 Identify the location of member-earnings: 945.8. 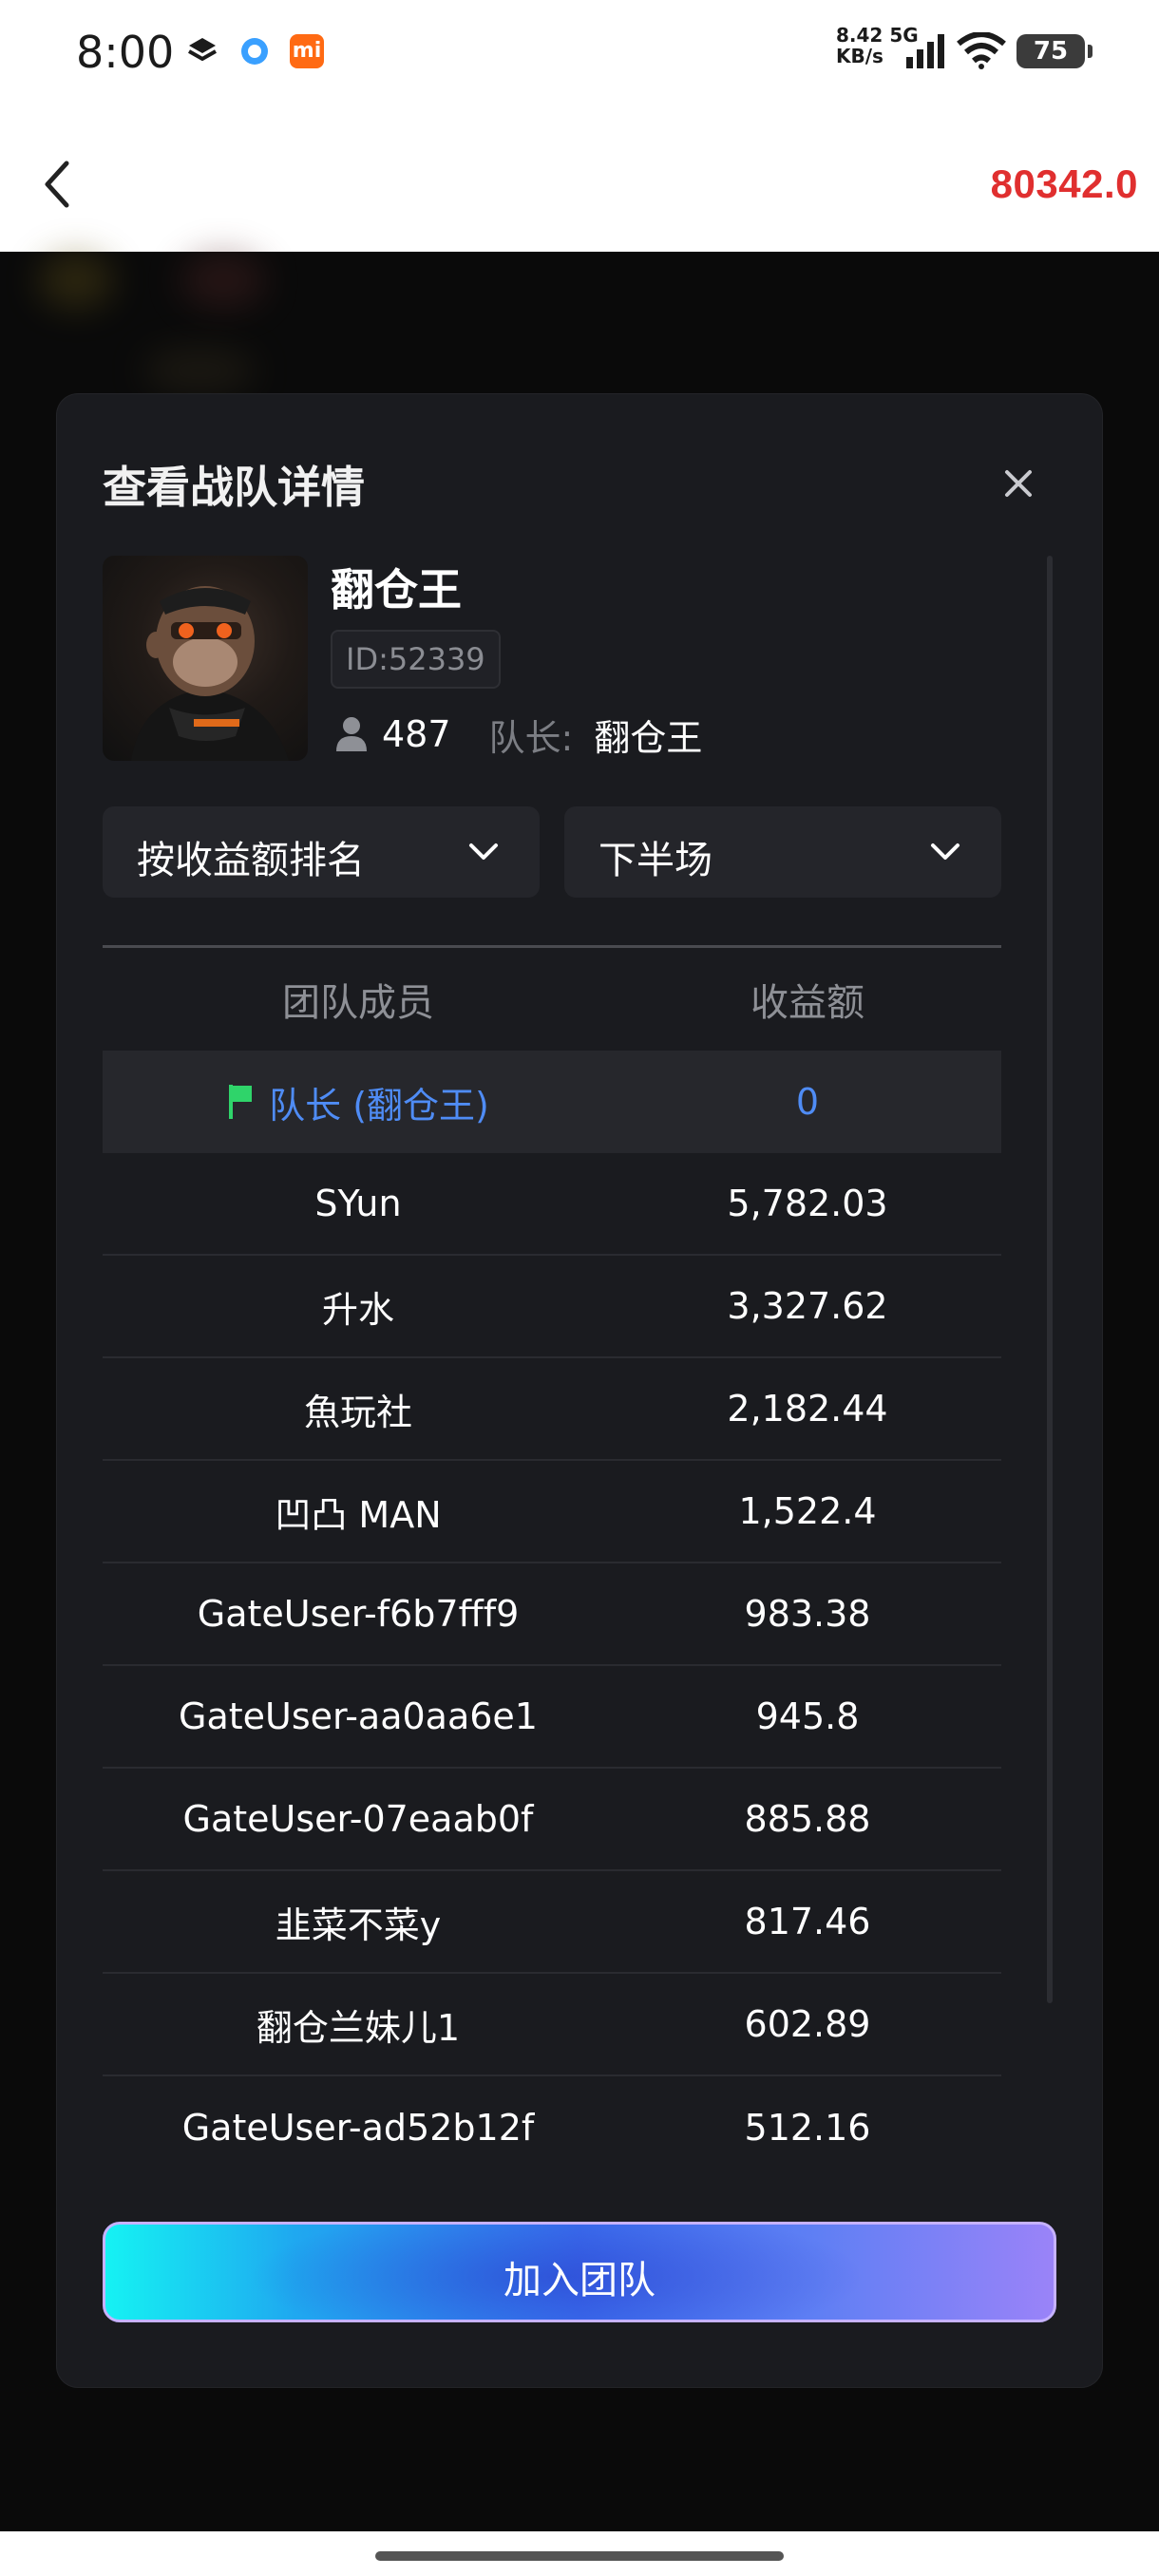
(807, 1716).